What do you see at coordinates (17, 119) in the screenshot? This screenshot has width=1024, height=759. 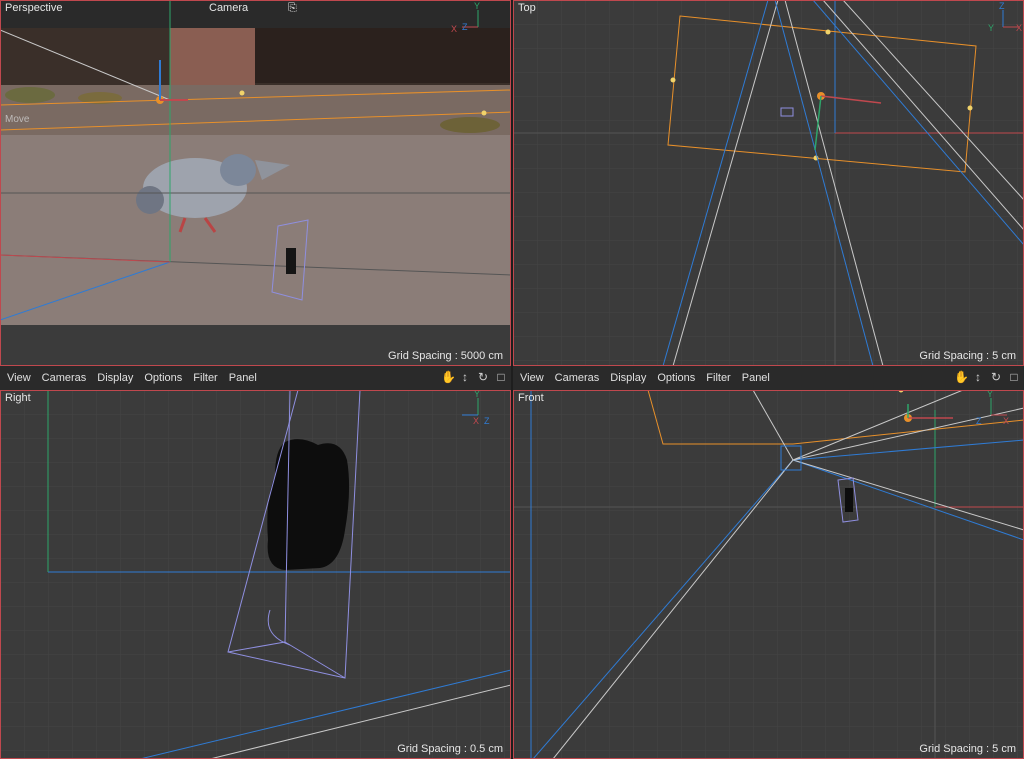 I see `hud-tool-label: Move` at bounding box center [17, 119].